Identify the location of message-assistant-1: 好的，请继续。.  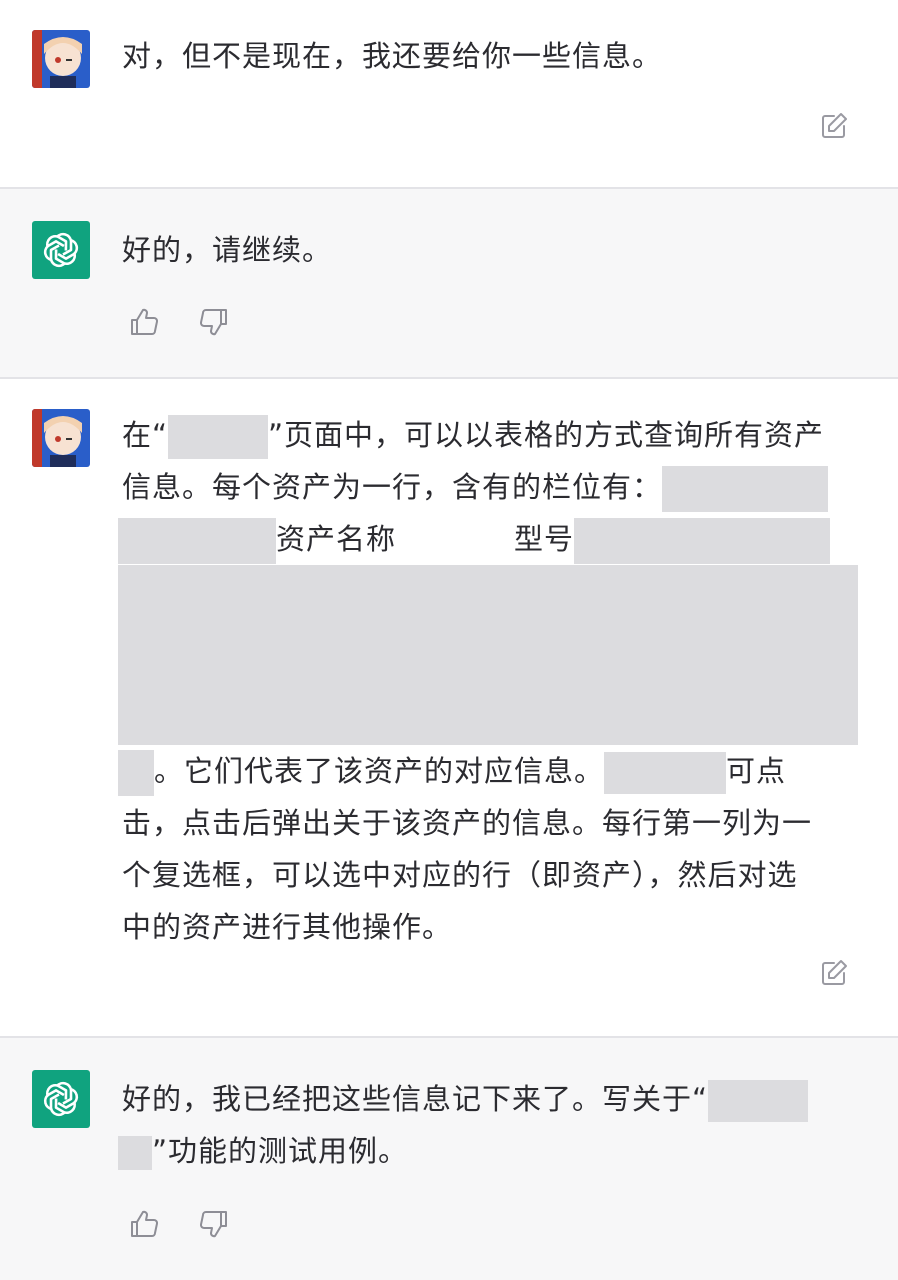
(449, 283).